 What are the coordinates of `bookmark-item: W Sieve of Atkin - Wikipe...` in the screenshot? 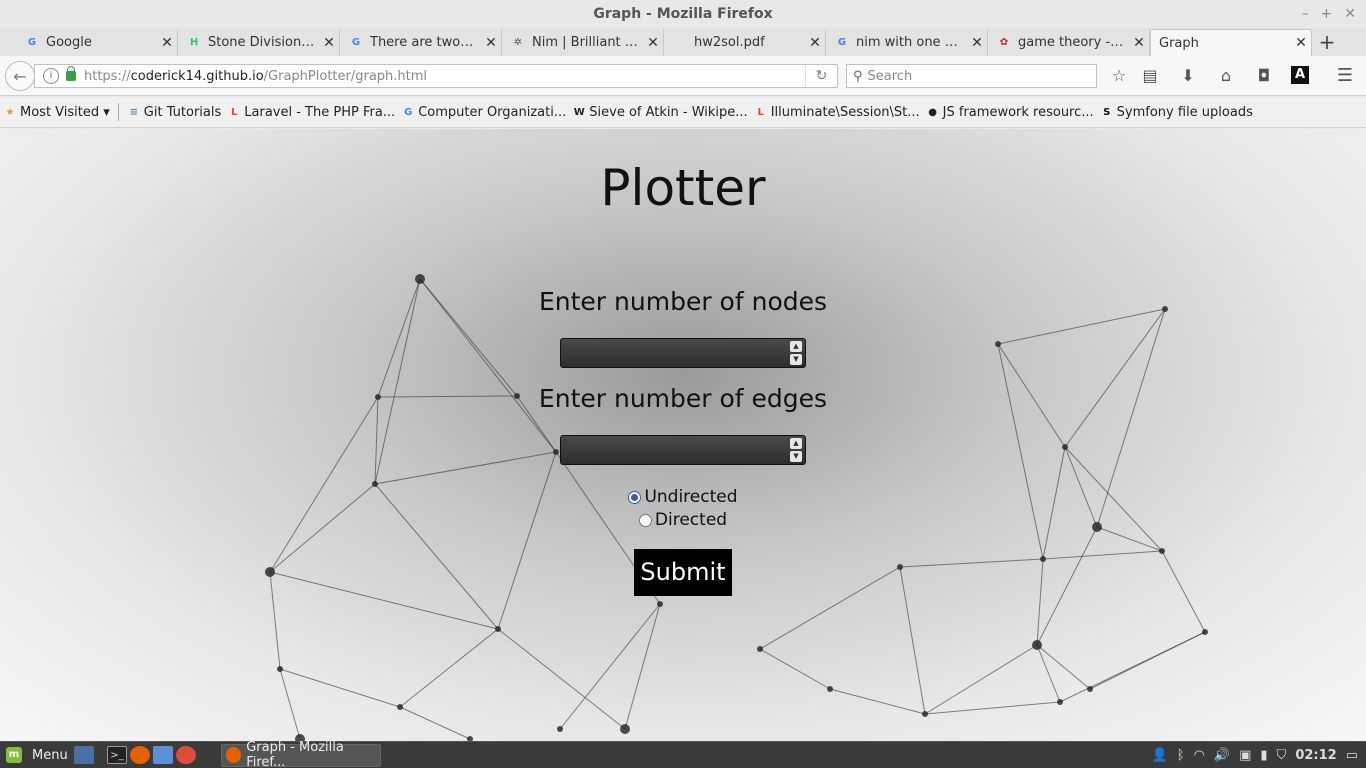 It's located at (660, 112).